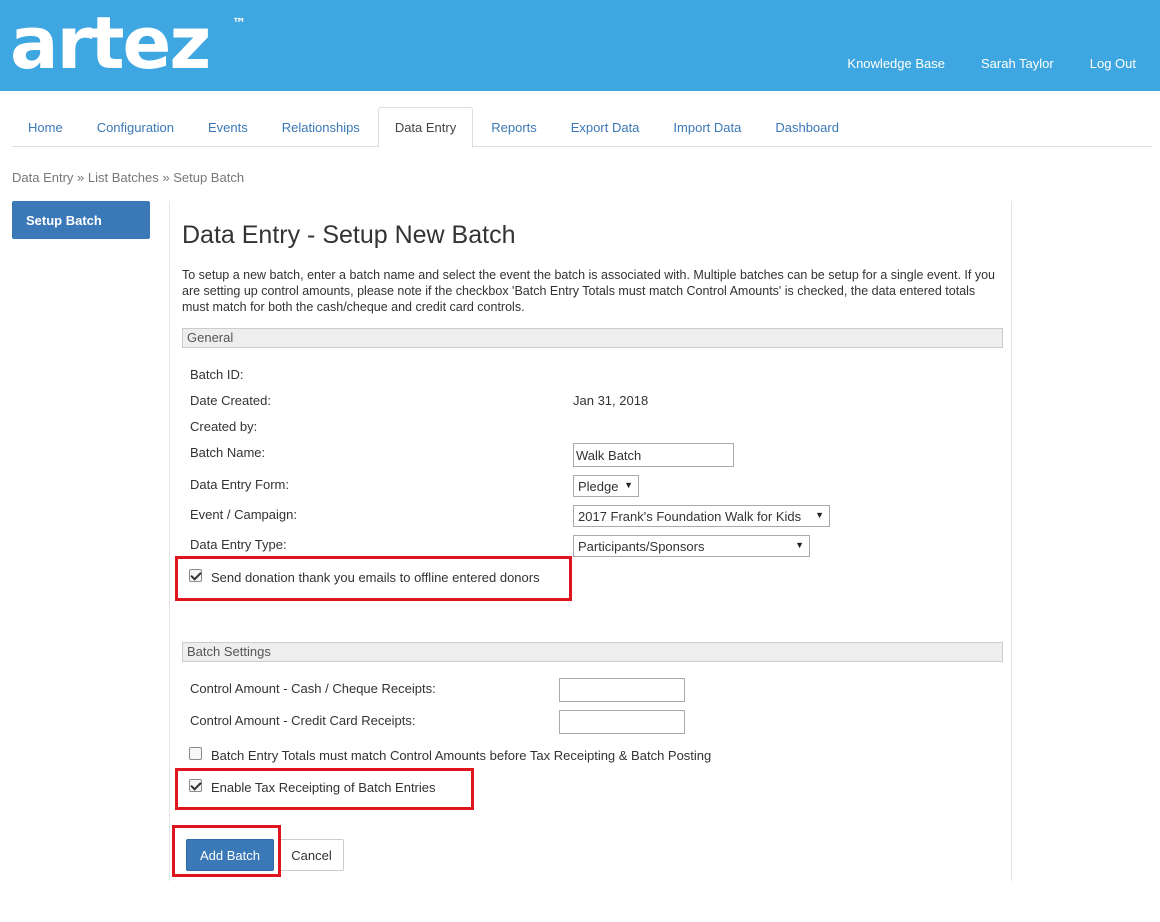  What do you see at coordinates (690, 516) in the screenshot?
I see `event-campaign-value: 2017 Frank's Foundation Walk for Kids` at bounding box center [690, 516].